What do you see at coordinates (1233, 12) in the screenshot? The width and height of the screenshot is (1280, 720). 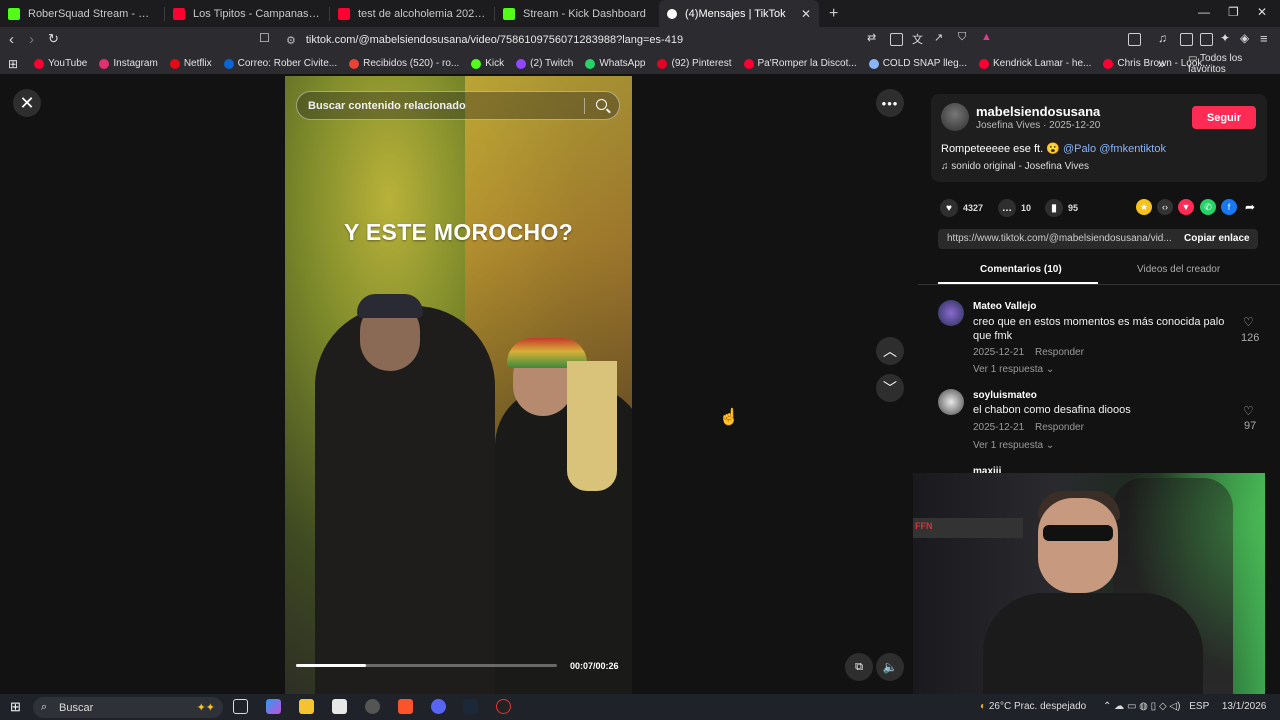 I see `restore-button: ❐` at bounding box center [1233, 12].